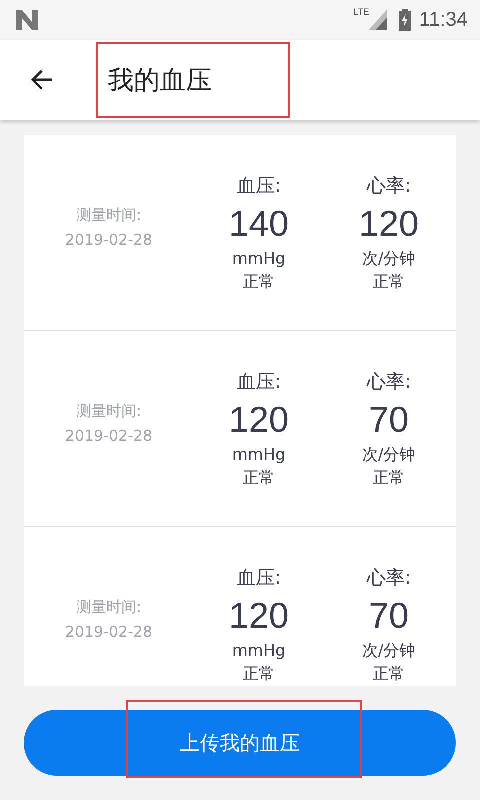 The height and width of the screenshot is (800, 480). Describe the element at coordinates (378, 20) in the screenshot. I see `signal-icon` at that location.